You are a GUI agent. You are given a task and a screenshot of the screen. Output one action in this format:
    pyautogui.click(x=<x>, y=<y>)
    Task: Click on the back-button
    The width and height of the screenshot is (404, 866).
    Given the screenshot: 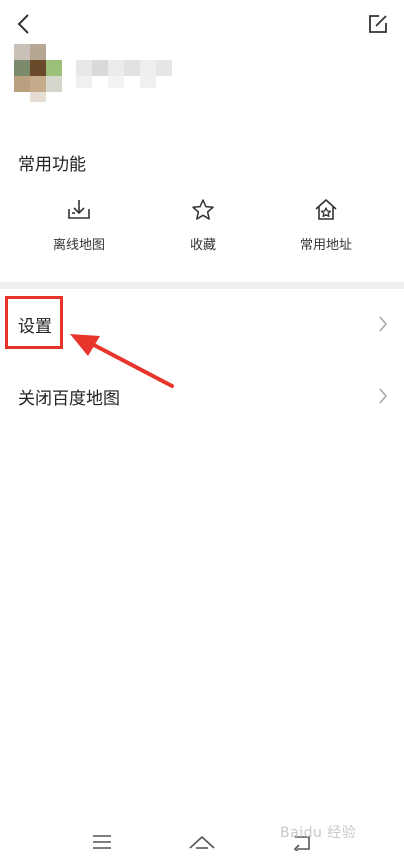 What is the action you would take?
    pyautogui.click(x=24, y=24)
    